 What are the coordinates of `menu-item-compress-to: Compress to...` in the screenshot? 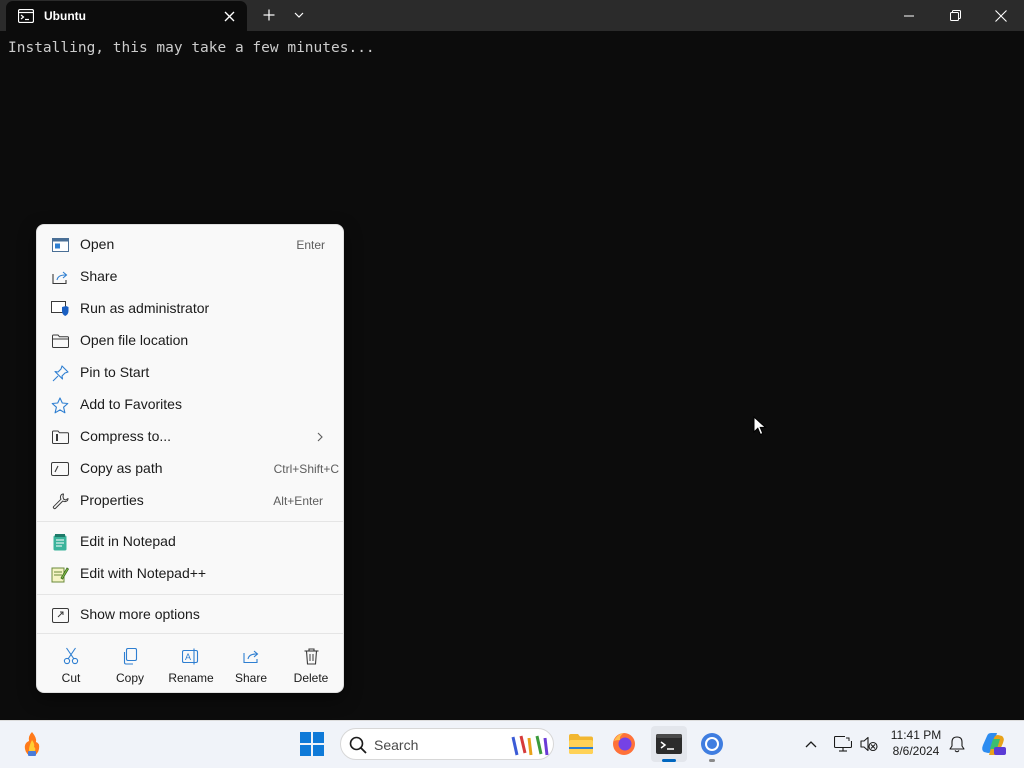 It's located at (191, 437).